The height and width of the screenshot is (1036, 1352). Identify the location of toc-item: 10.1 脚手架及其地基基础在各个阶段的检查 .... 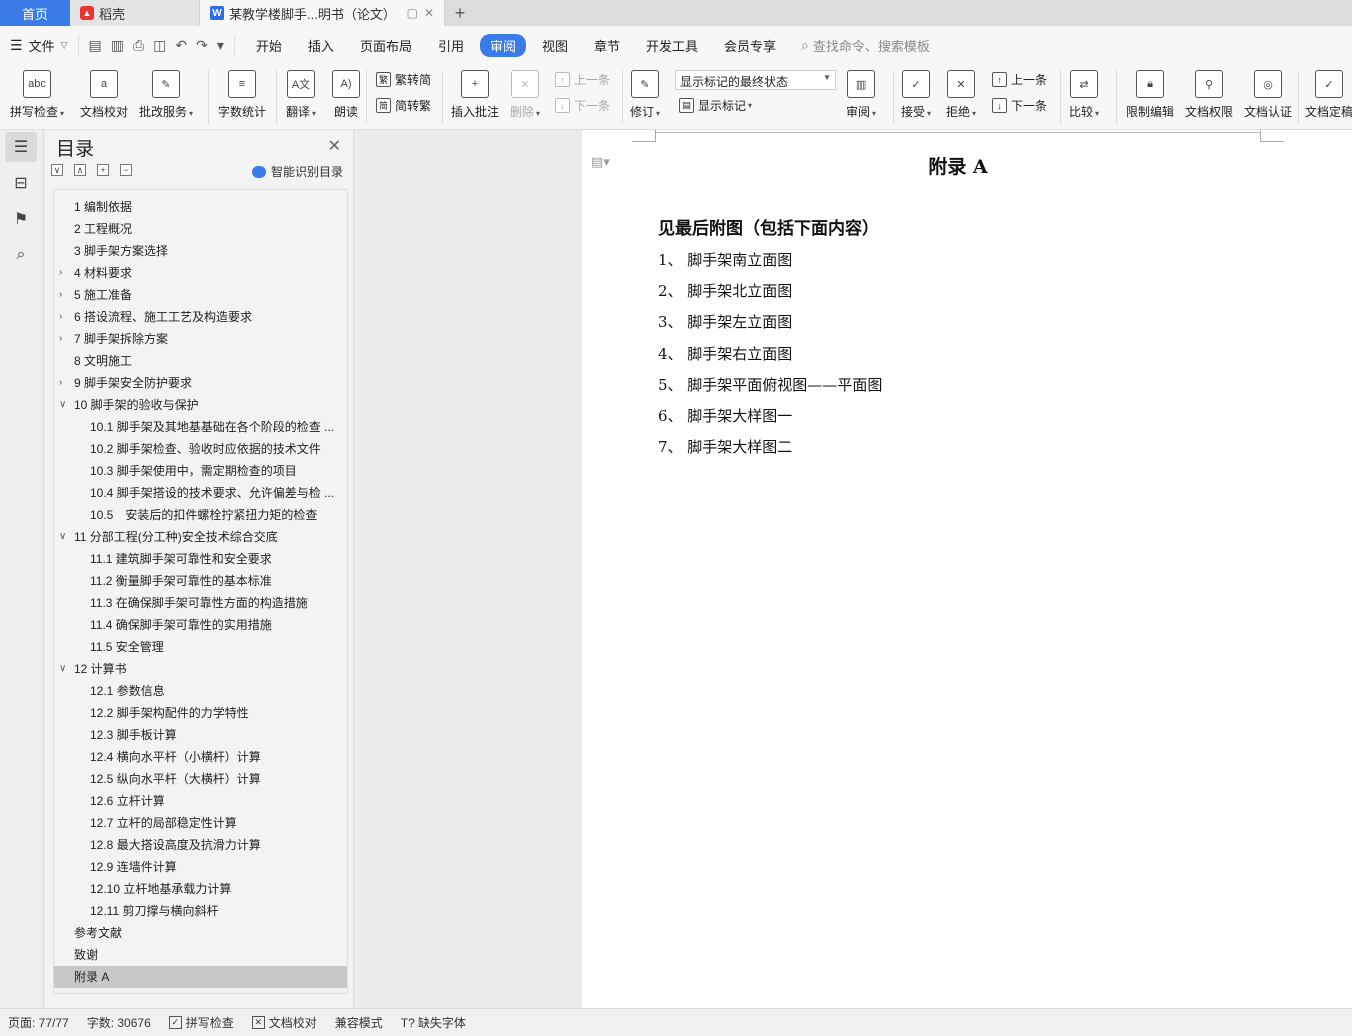
(200, 427).